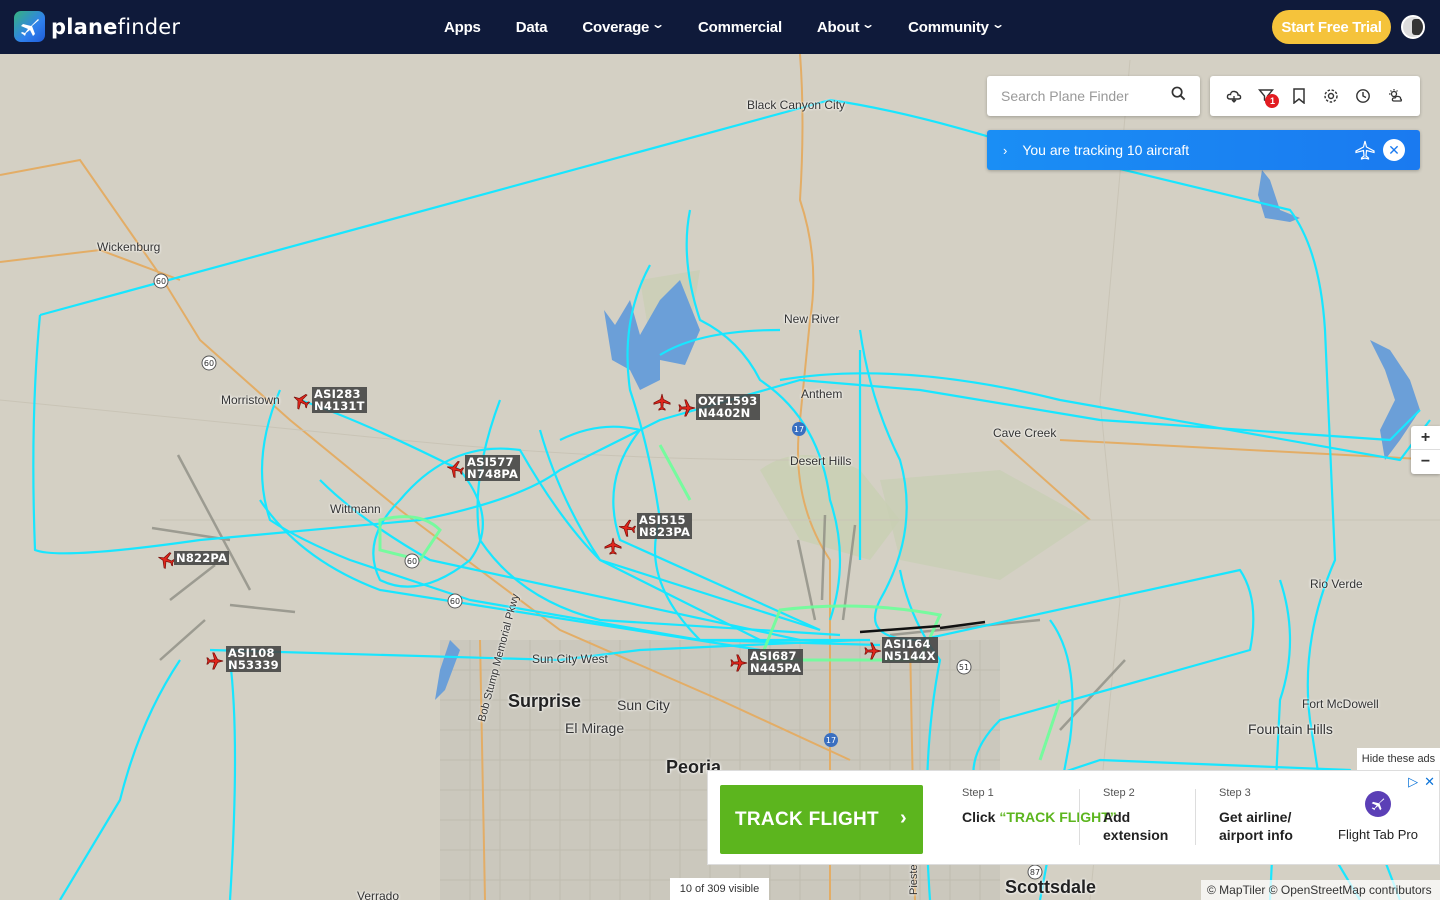 This screenshot has width=1440, height=900. What do you see at coordinates (1315, 96) in the screenshot?
I see `map-toolbar: 1` at bounding box center [1315, 96].